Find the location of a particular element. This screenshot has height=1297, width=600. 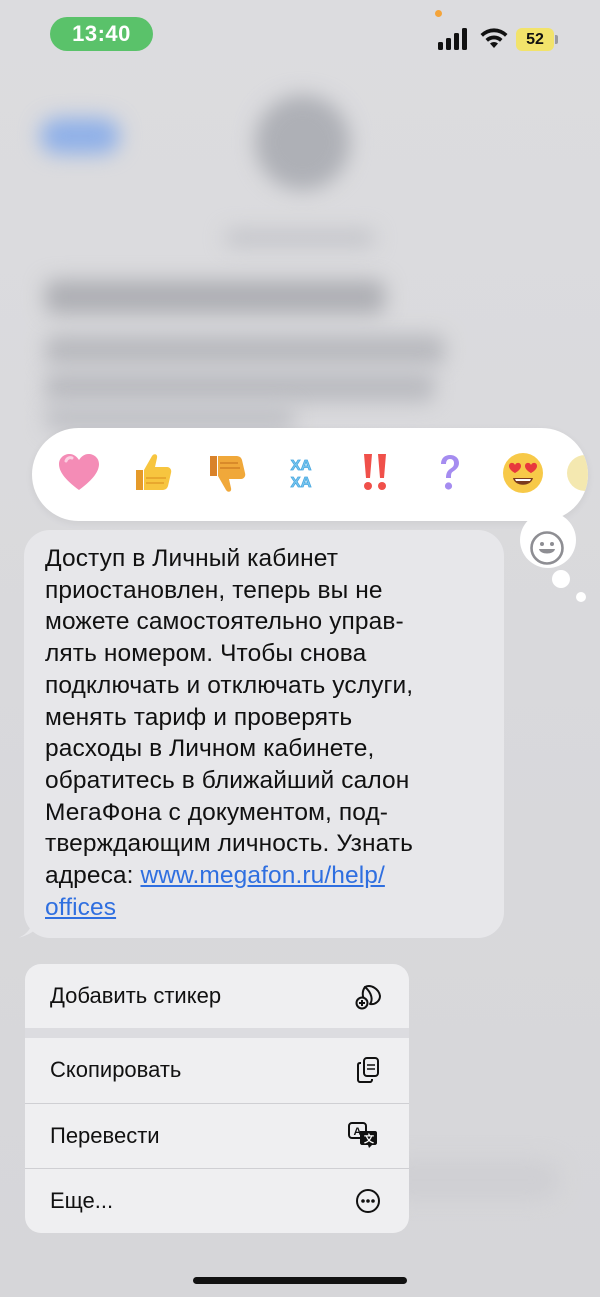

translate-icon: A 文 is located at coordinates (362, 1135).